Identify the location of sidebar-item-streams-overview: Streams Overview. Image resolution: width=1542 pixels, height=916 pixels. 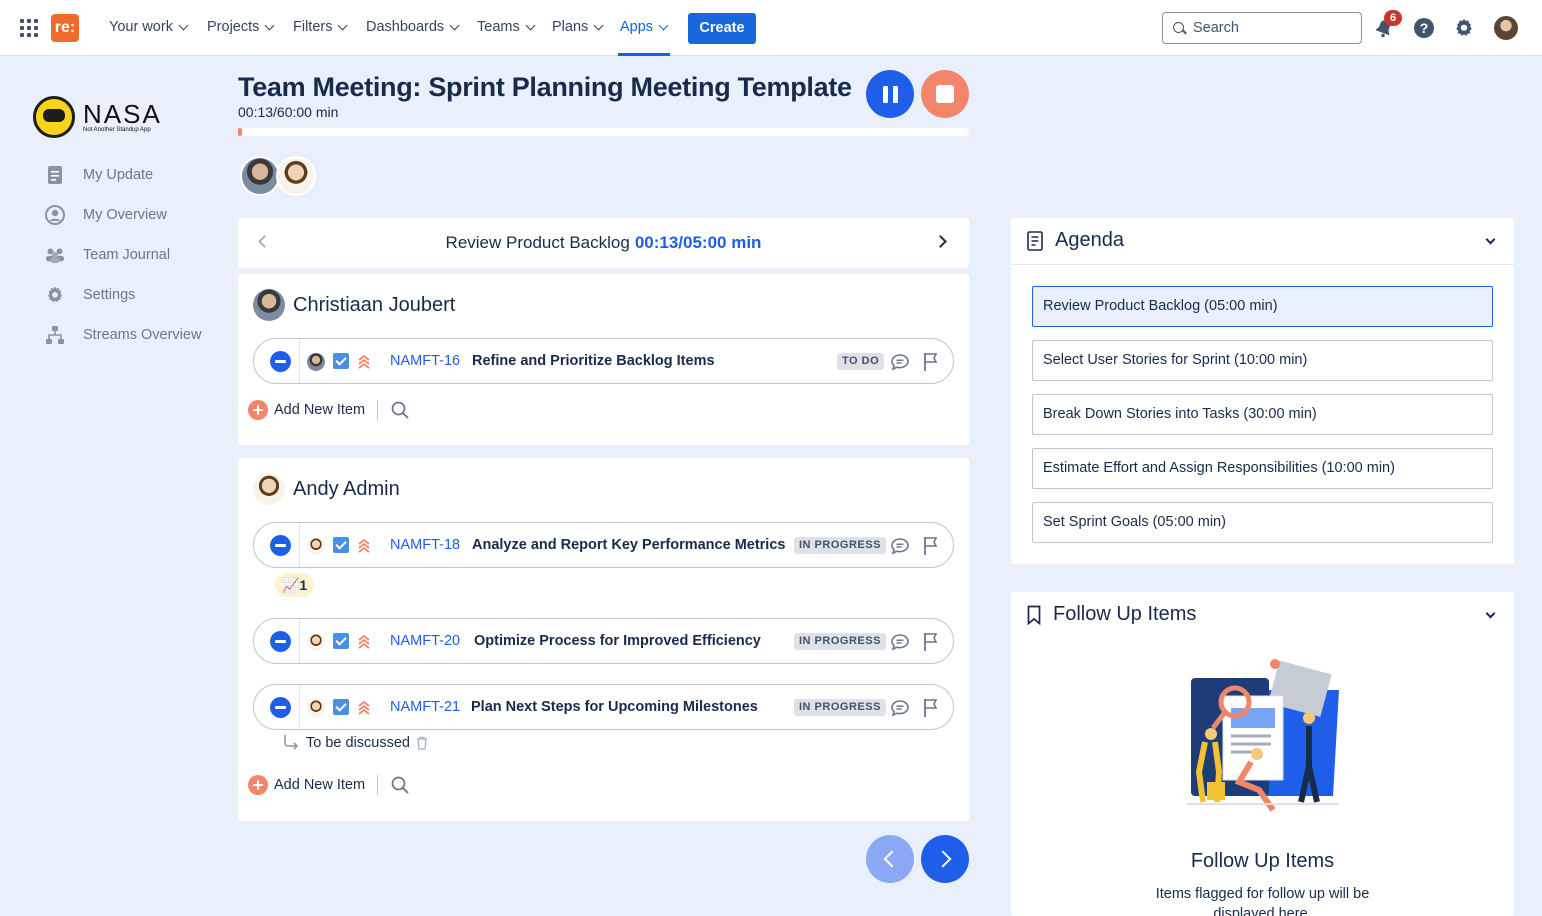
(123, 335).